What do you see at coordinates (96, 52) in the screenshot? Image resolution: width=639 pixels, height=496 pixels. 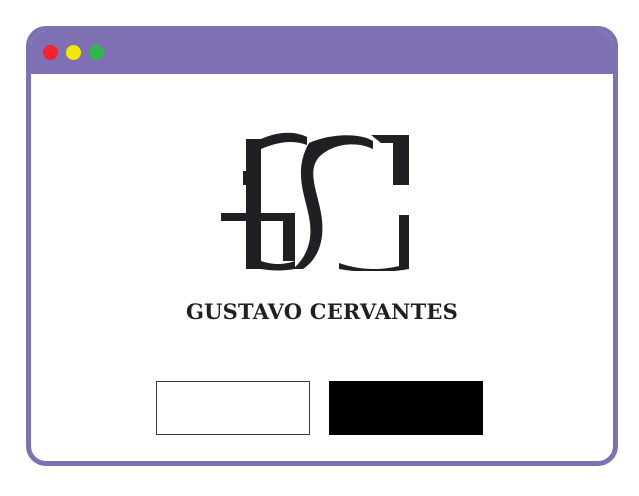 I see `maximize-window-button` at bounding box center [96, 52].